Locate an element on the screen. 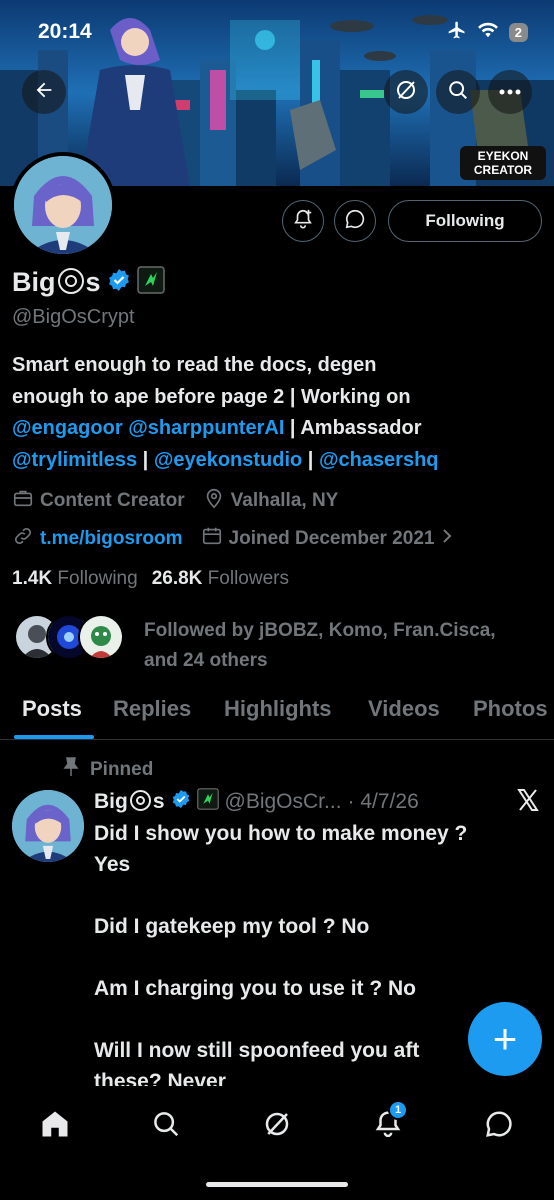 This screenshot has height=1200, width=554. bio-ambassador-text: | Ambassador is located at coordinates (353, 428).